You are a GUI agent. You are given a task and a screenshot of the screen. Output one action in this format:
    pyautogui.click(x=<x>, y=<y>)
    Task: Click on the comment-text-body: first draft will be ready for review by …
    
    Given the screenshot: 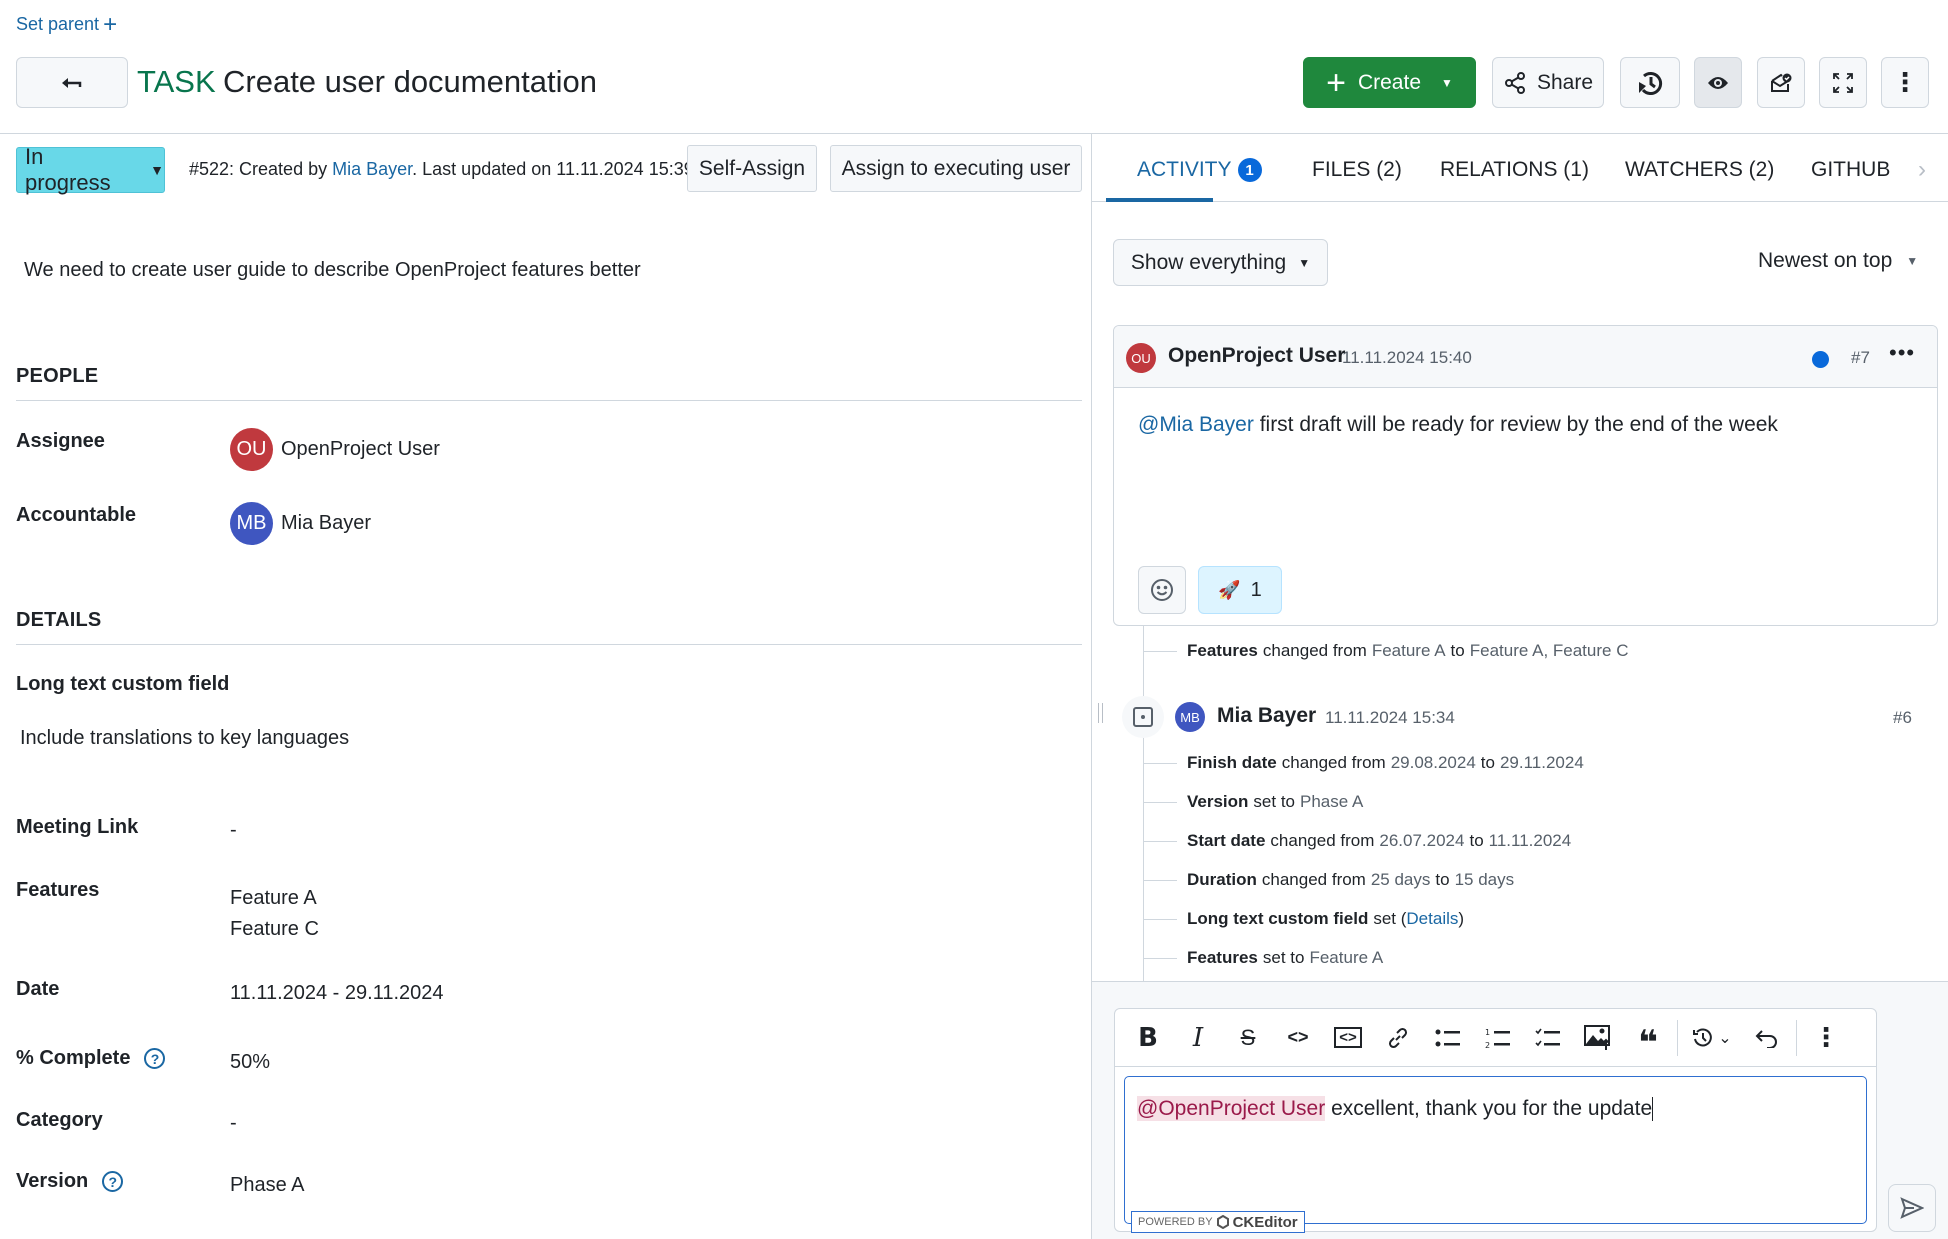 What is the action you would take?
    pyautogui.click(x=1515, y=424)
    